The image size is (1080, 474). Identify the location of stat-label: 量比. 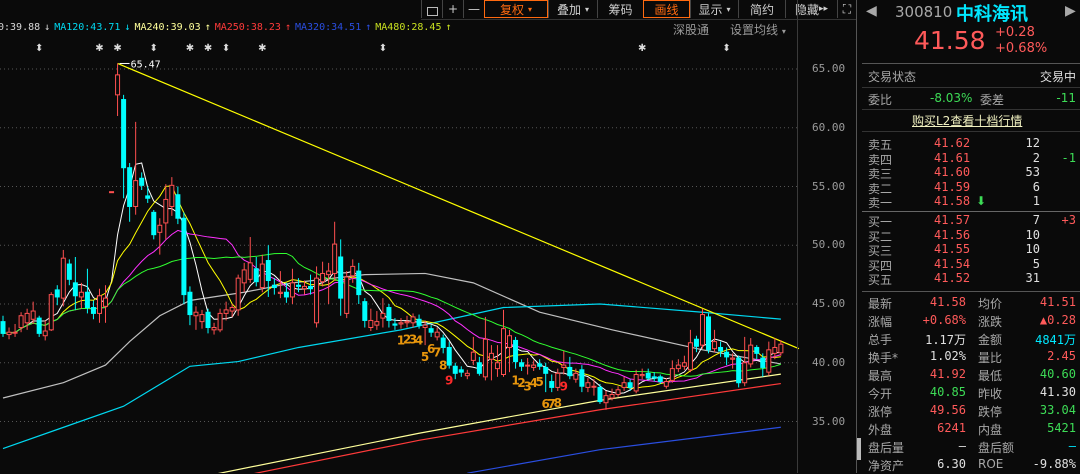
(990, 358).